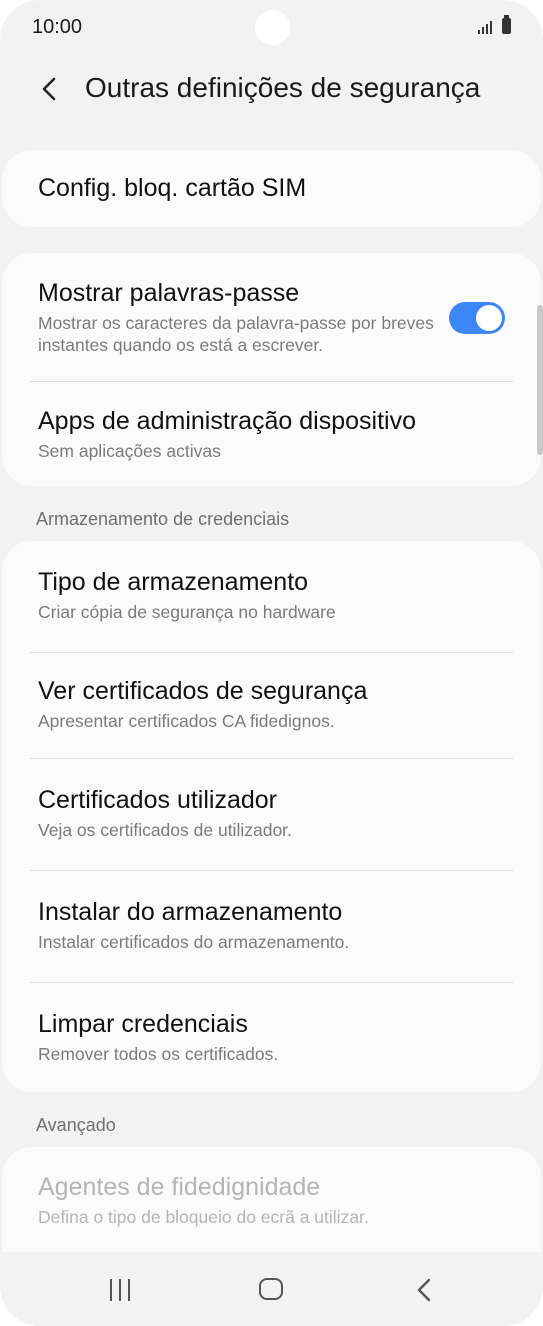 This screenshot has width=543, height=1326. What do you see at coordinates (489, 318) in the screenshot?
I see `toggle-knob` at bounding box center [489, 318].